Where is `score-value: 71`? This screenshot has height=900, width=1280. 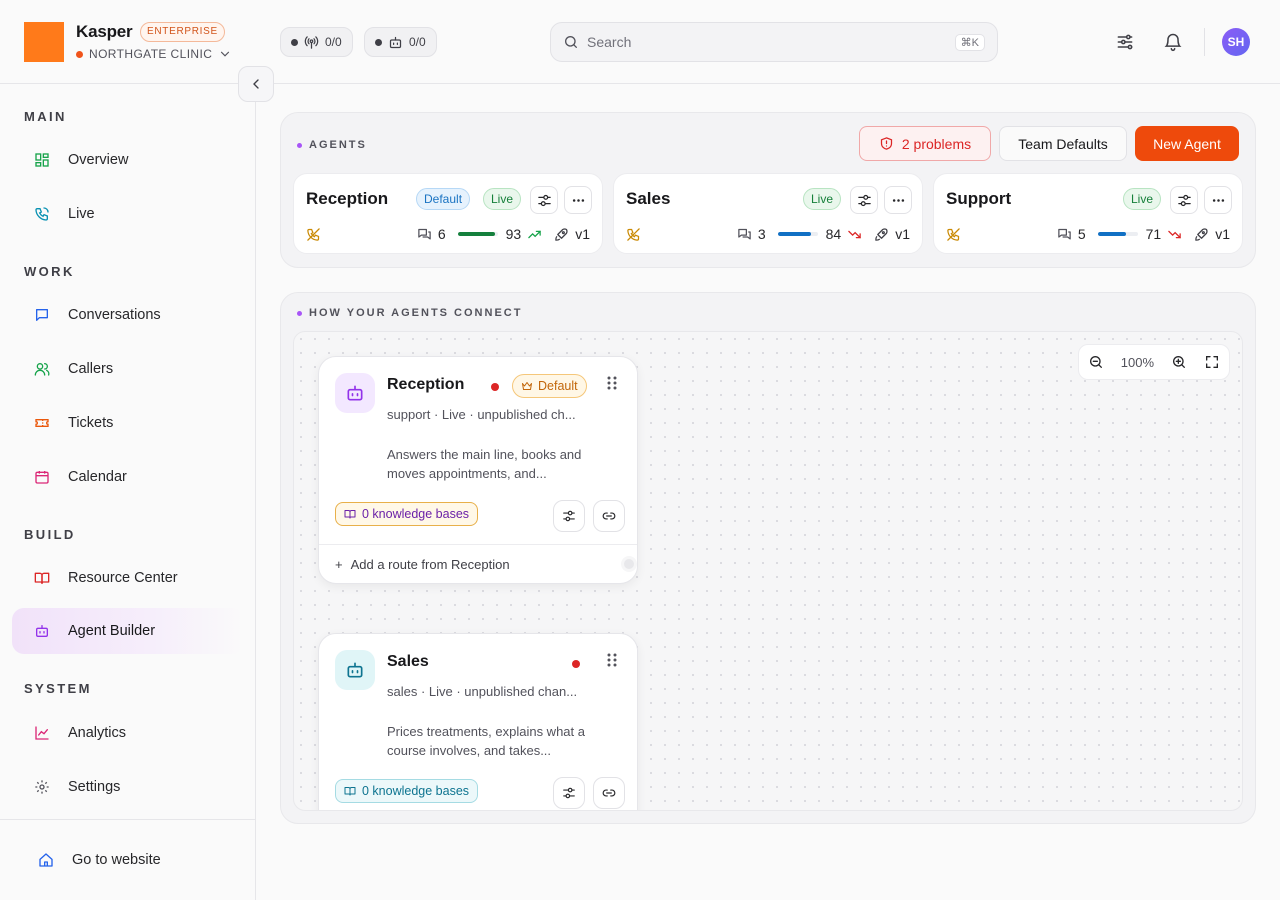
score-value: 71 is located at coordinates (1153, 234).